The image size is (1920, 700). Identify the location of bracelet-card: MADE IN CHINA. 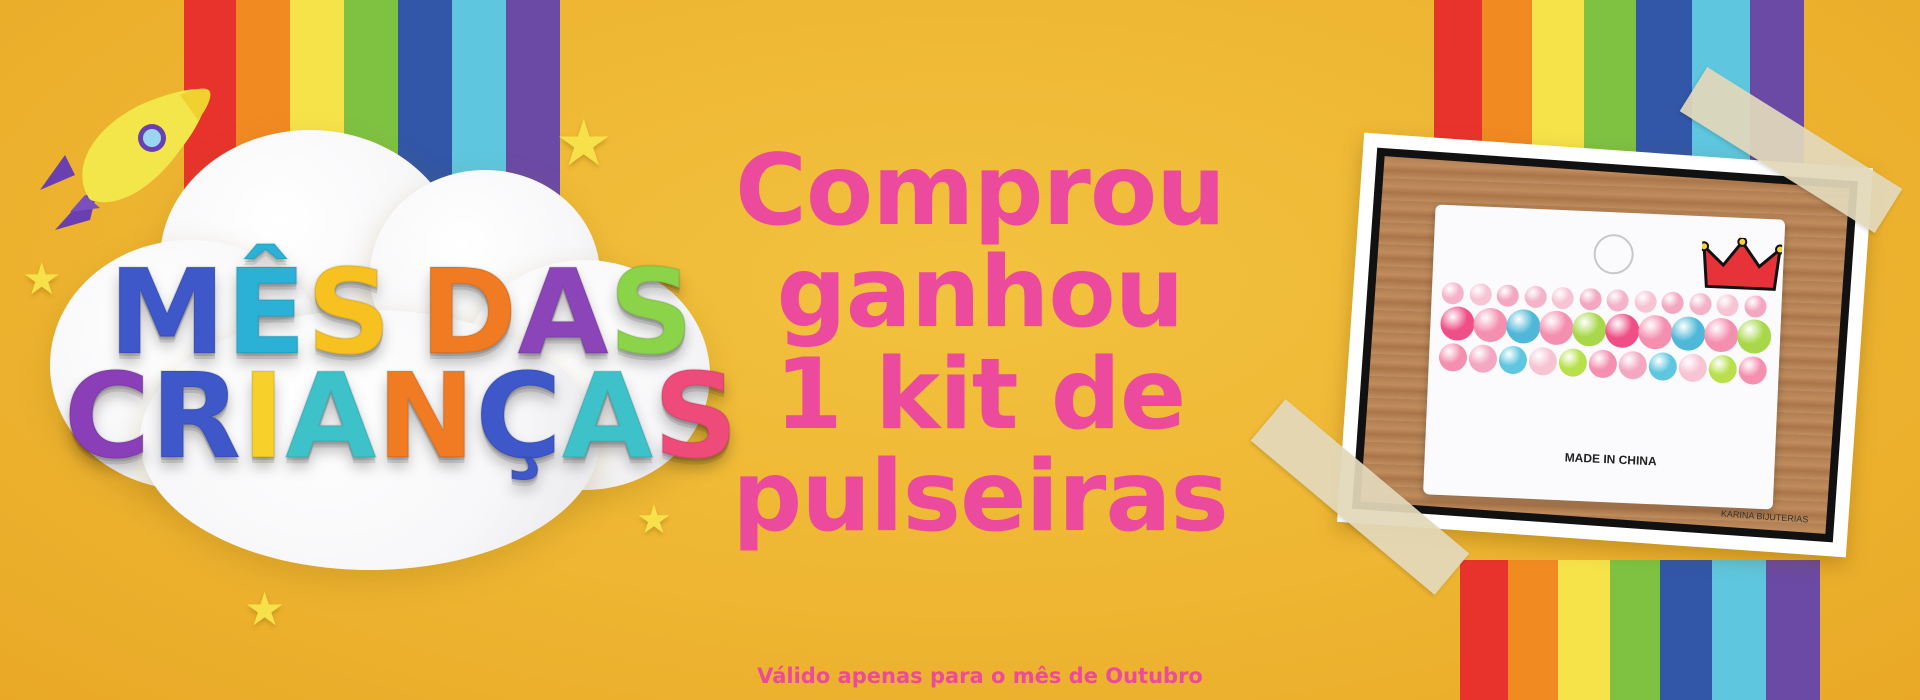
(1604, 357).